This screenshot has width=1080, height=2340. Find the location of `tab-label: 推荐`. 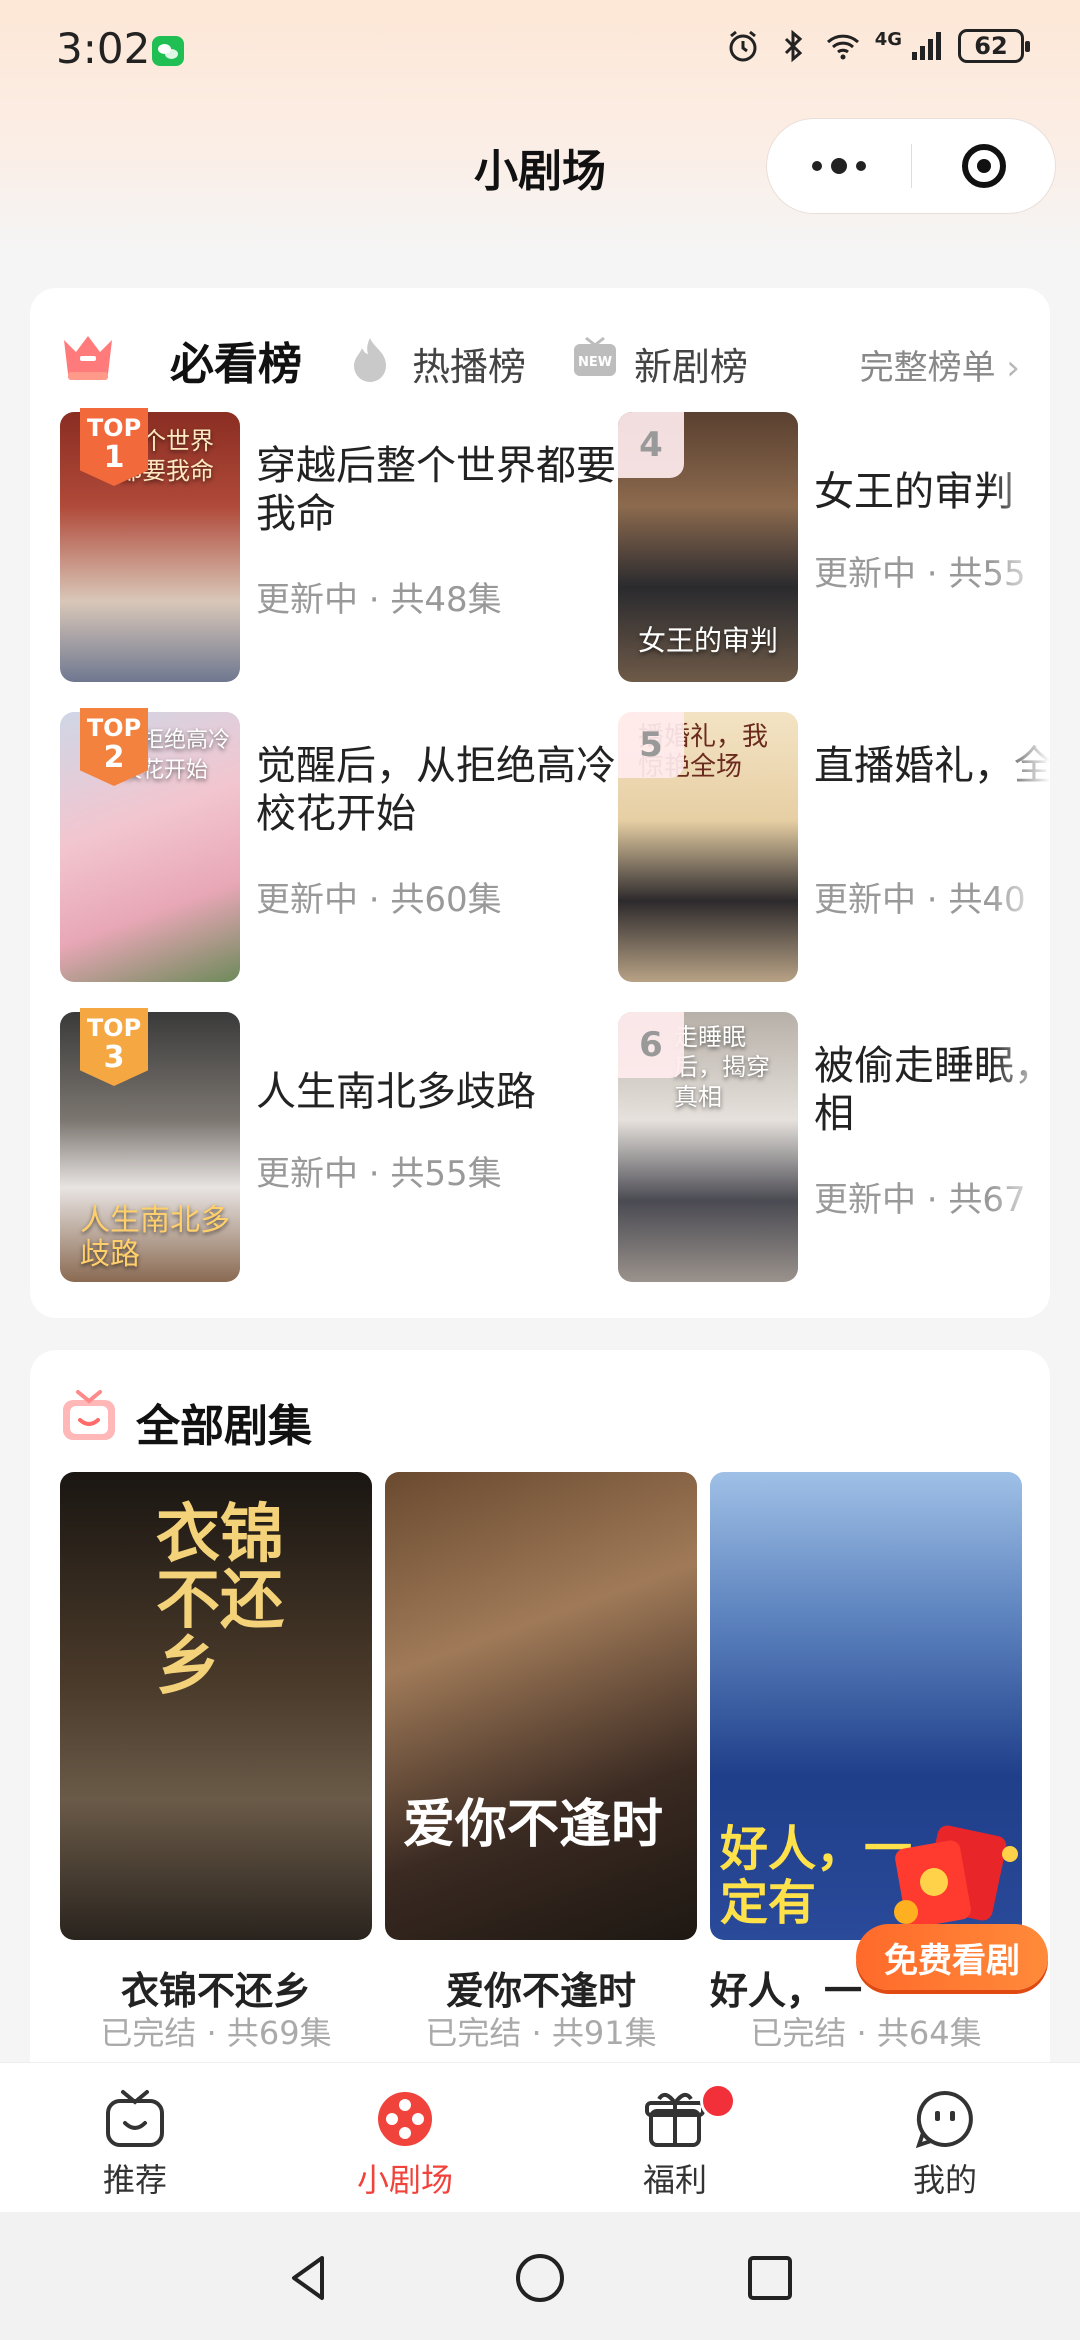

tab-label: 推荐 is located at coordinates (134, 2180).